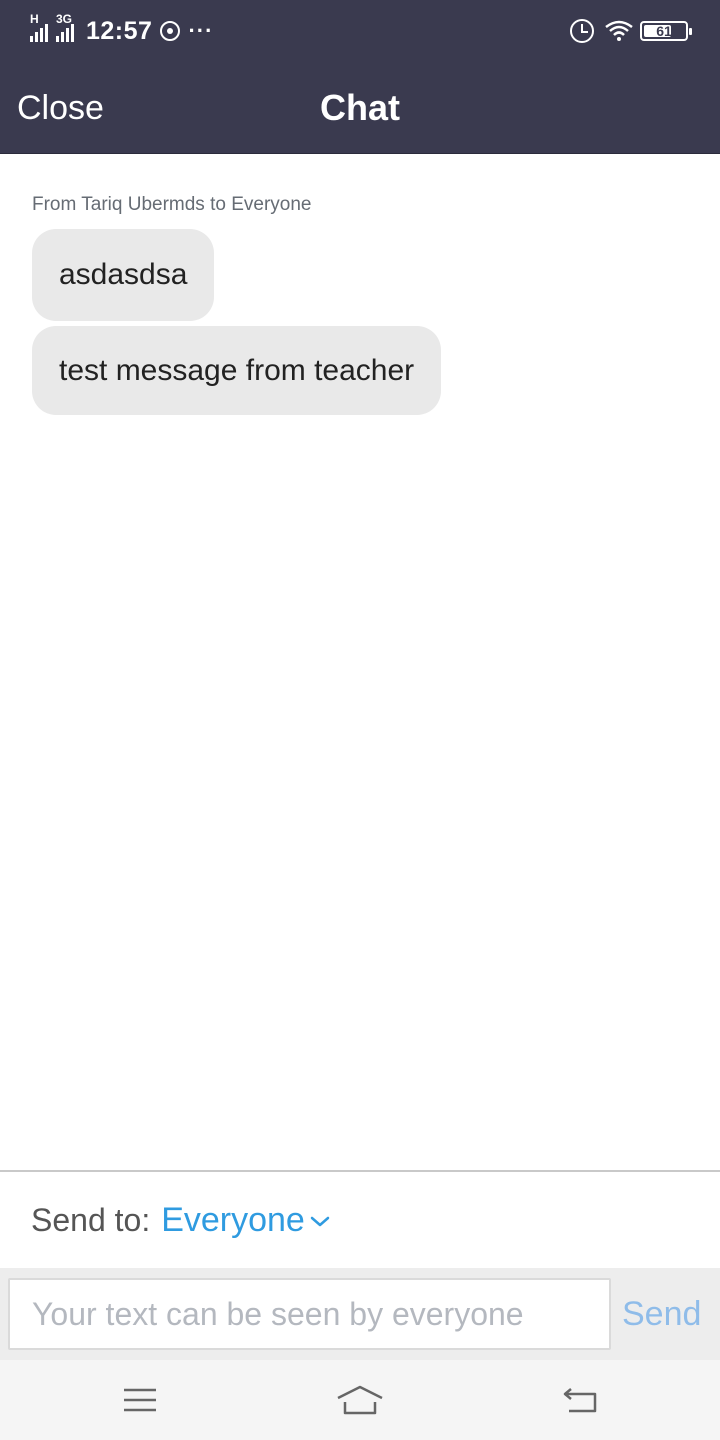 The height and width of the screenshot is (1440, 720). I want to click on status-time: 12:57, so click(119, 30).